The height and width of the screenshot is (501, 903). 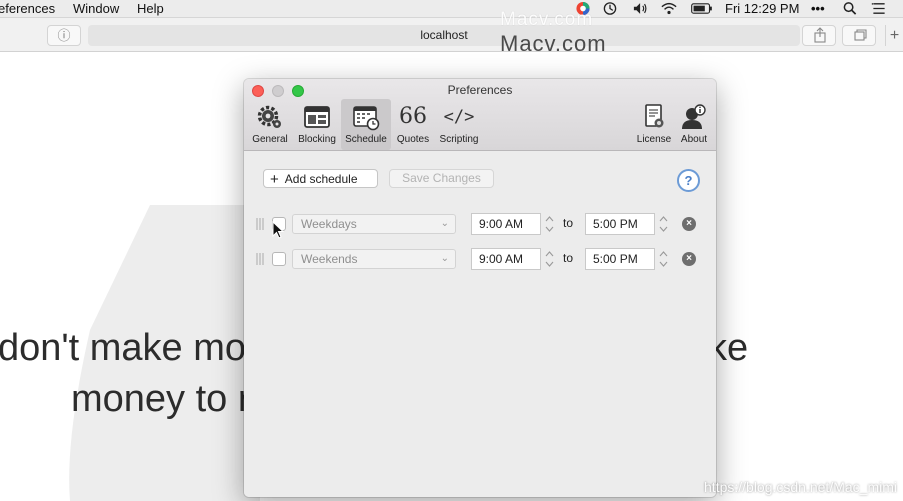 I want to click on plus-icon: +, so click(x=274, y=179).